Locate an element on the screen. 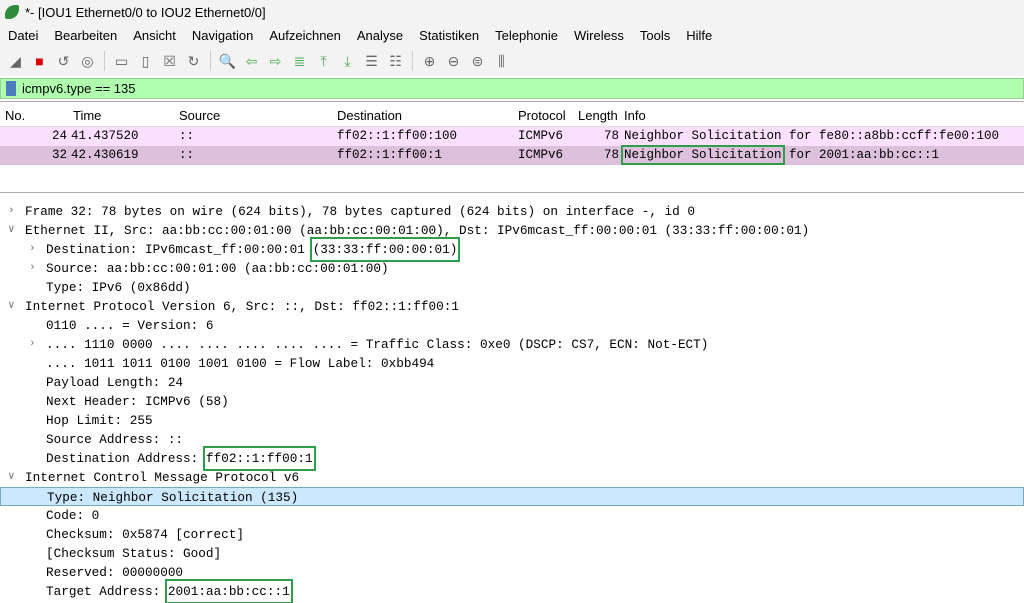 Image resolution: width=1024 pixels, height=603 pixels. tree-item-text: [Checksum Status: Good] is located at coordinates (134, 553).